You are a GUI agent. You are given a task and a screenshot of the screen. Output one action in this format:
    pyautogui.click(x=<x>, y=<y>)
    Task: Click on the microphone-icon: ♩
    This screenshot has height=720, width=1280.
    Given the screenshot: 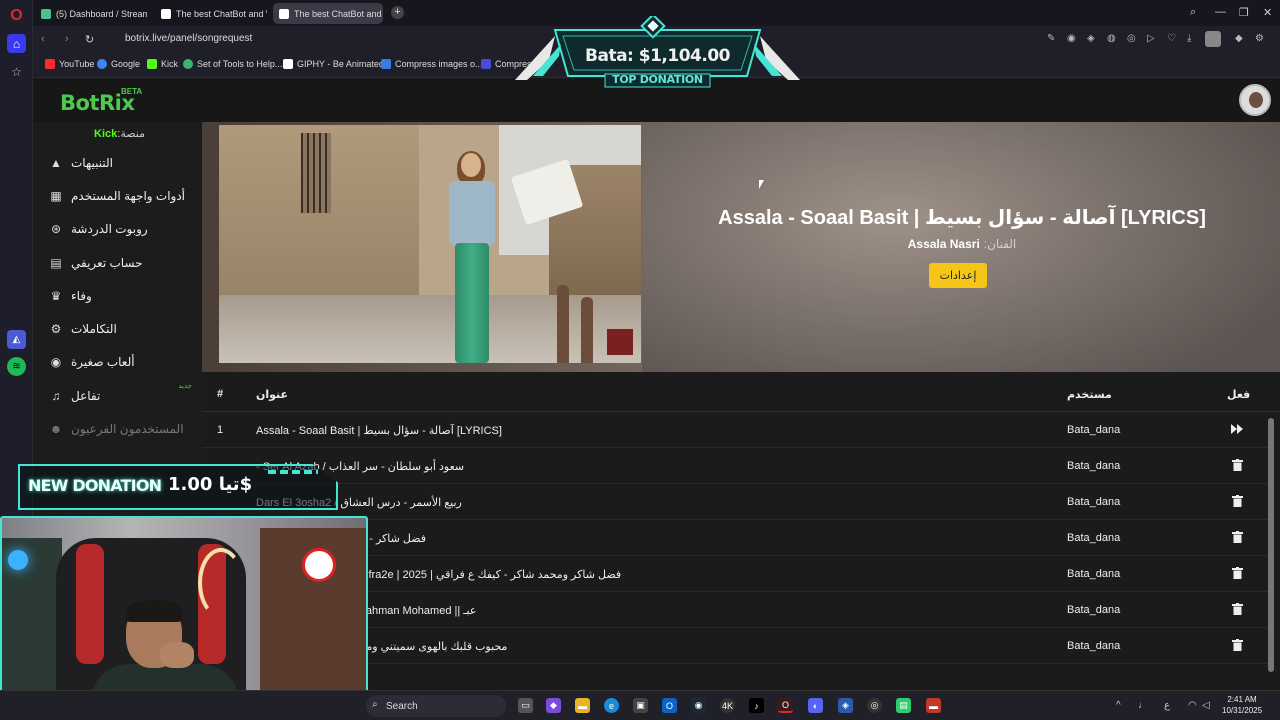 What is the action you would take?
    pyautogui.click(x=1143, y=705)
    